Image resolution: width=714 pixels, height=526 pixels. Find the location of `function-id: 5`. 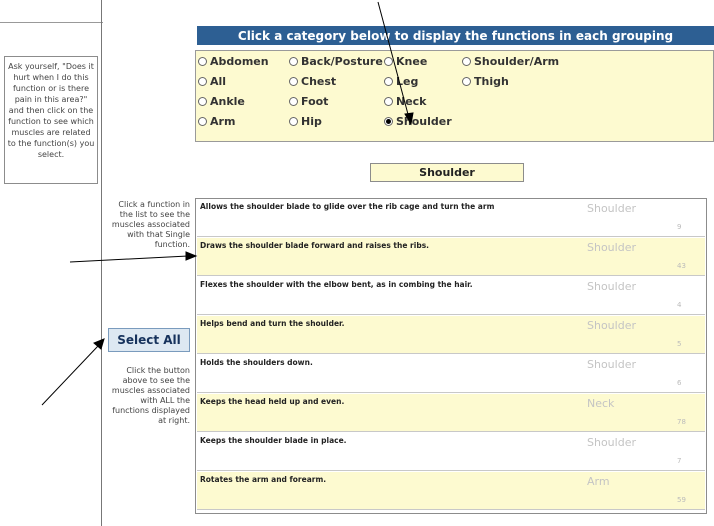

function-id: 5 is located at coordinates (679, 344).